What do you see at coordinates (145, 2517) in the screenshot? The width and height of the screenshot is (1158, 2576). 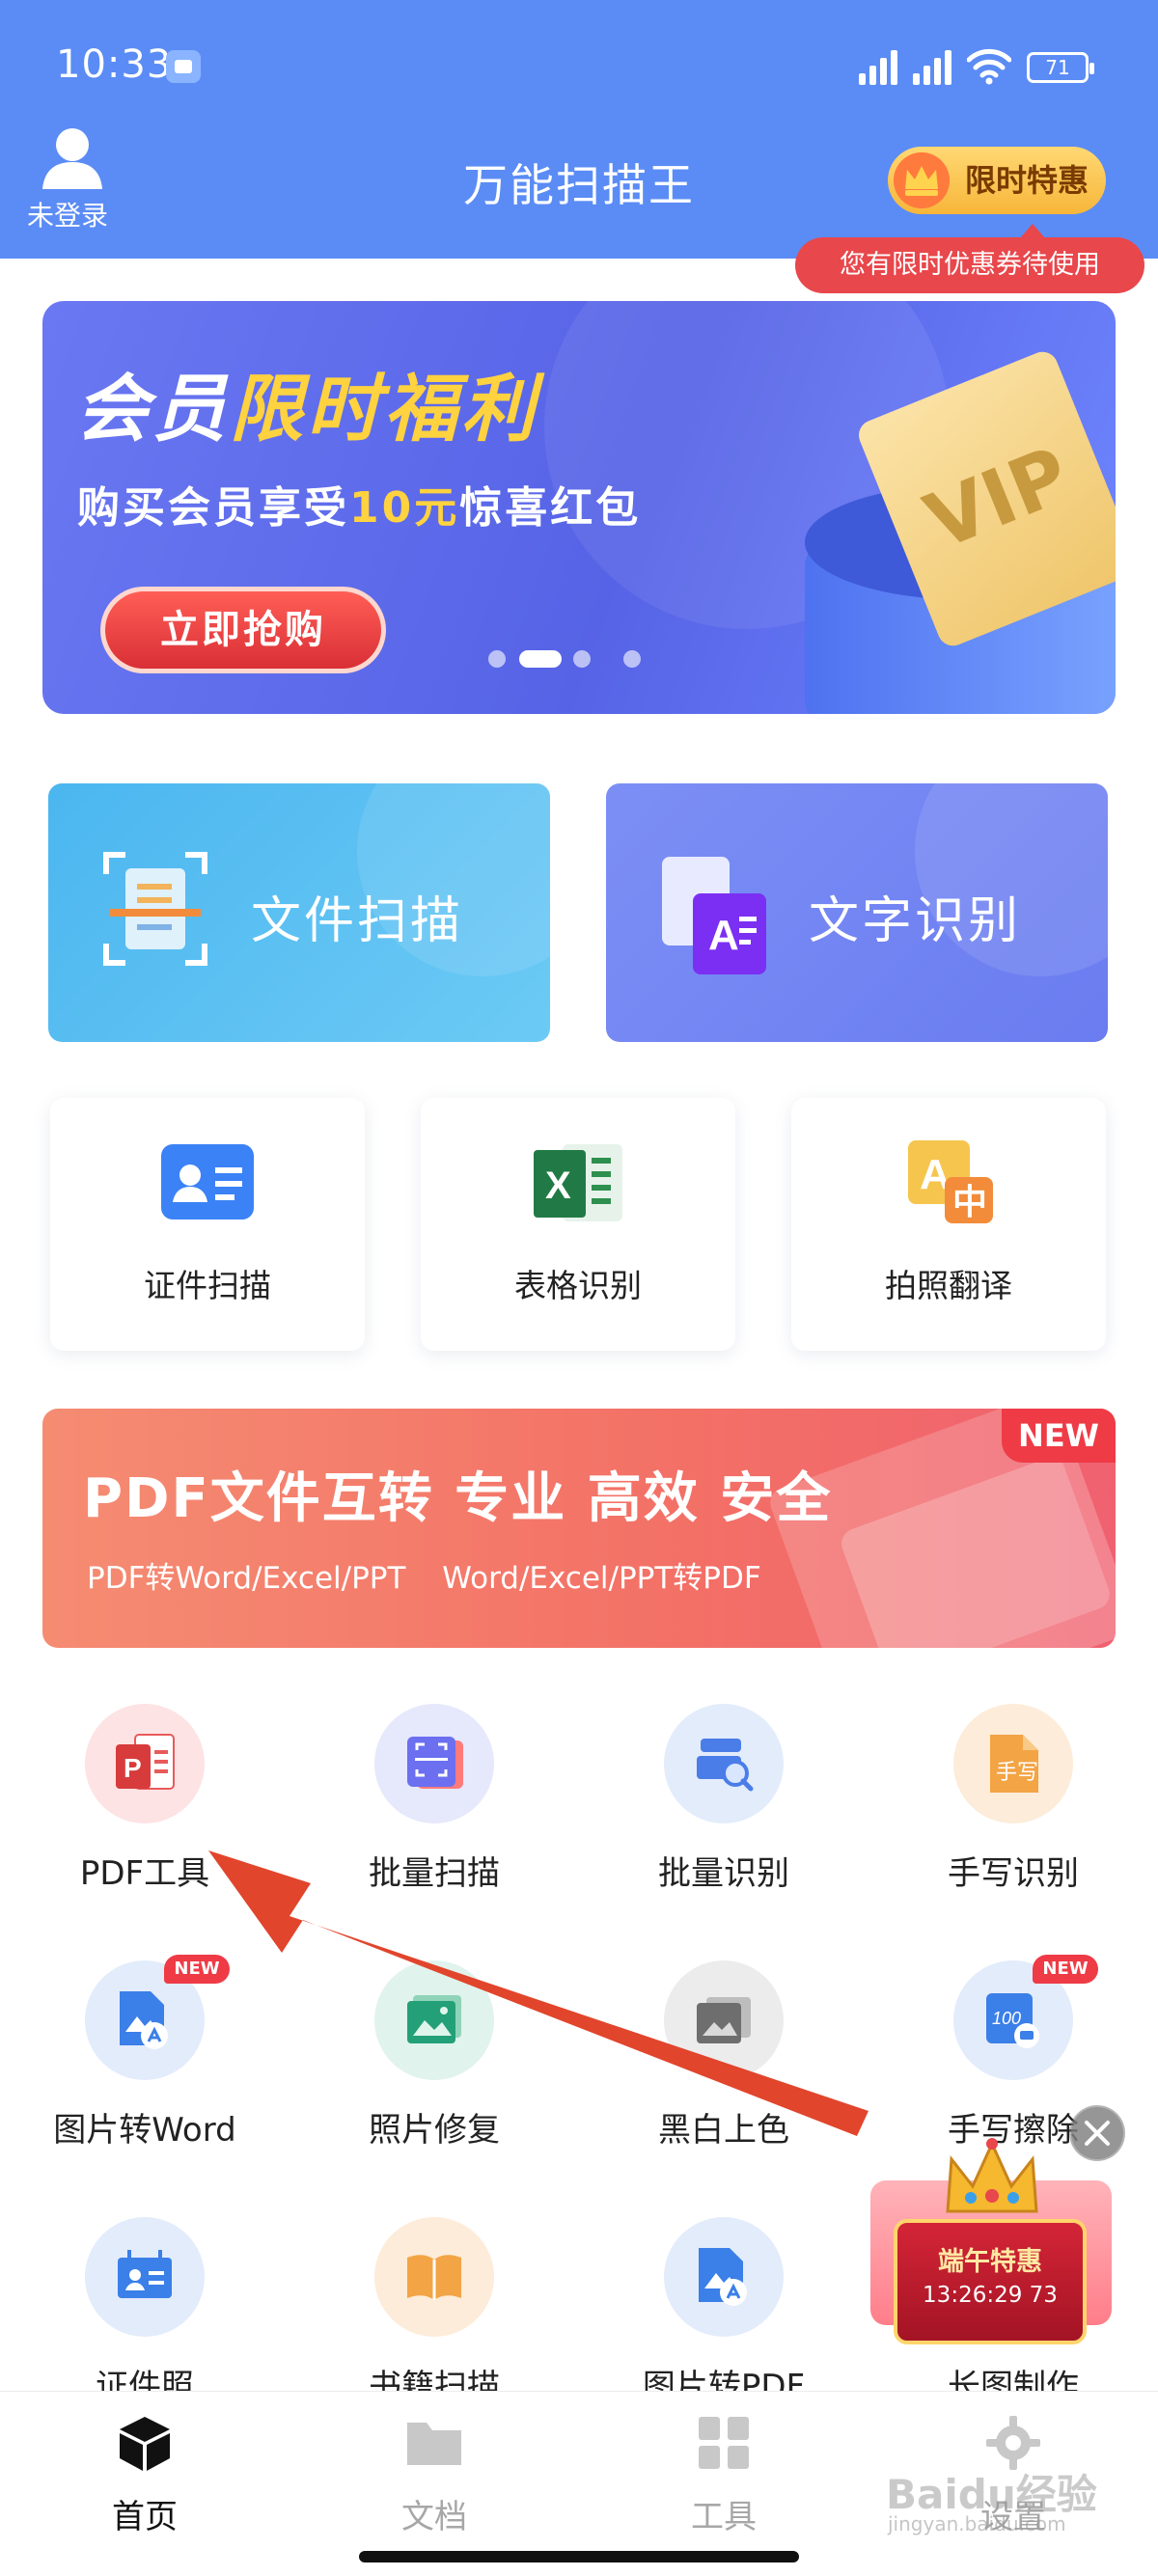 I see `nav-label: 首页` at bounding box center [145, 2517].